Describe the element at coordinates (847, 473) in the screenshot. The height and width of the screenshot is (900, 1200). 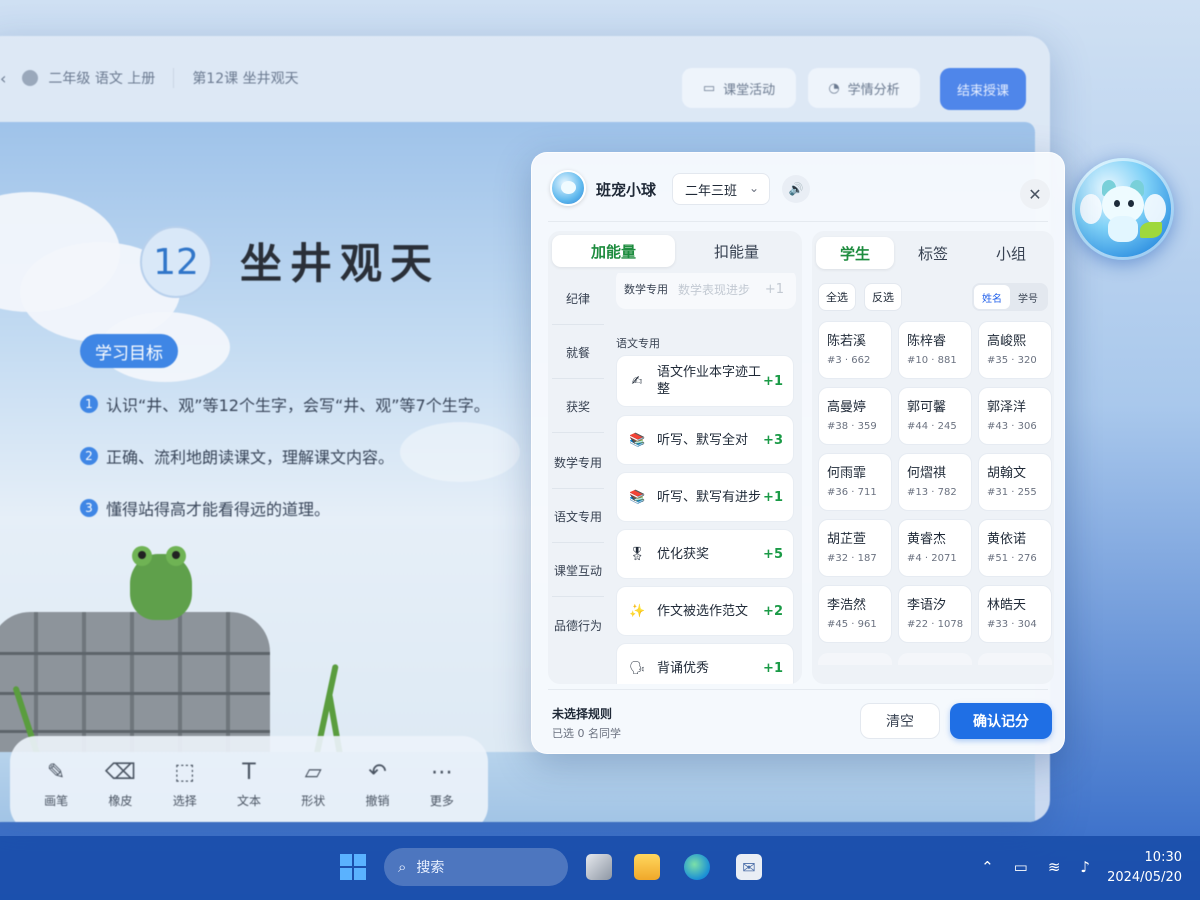
I see `student-name: 何雨霏` at that location.